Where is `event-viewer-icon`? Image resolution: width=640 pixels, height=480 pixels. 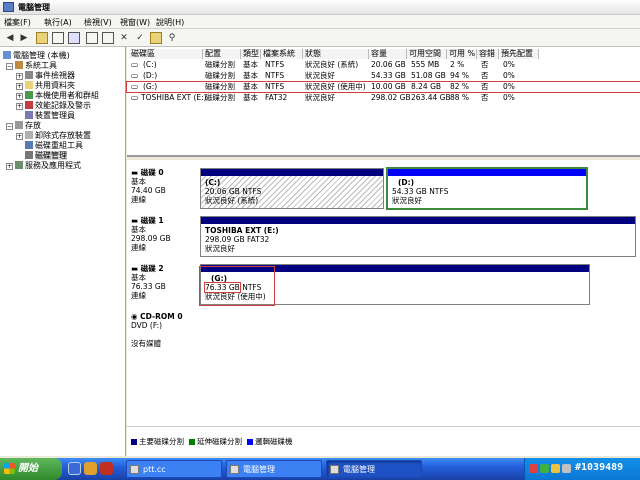 event-viewer-icon is located at coordinates (29, 75).